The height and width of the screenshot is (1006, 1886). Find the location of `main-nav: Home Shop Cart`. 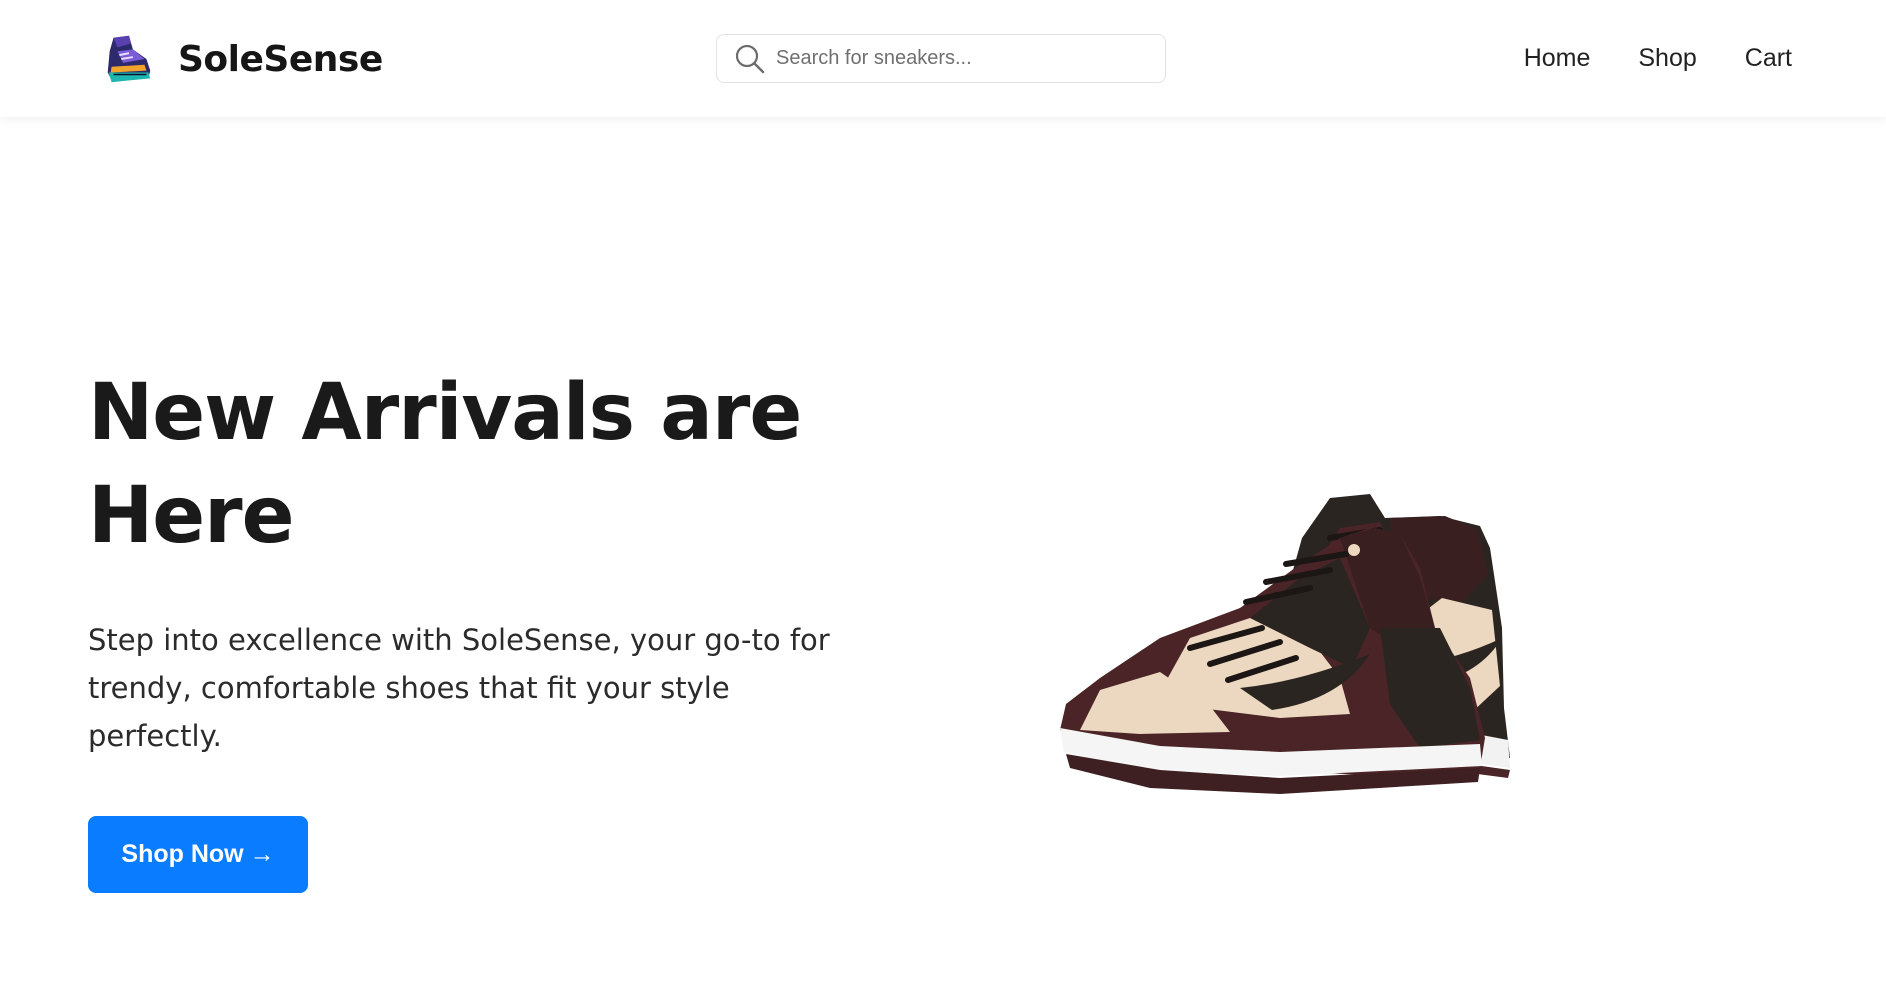

main-nav: Home Shop Cart is located at coordinates (1658, 58).